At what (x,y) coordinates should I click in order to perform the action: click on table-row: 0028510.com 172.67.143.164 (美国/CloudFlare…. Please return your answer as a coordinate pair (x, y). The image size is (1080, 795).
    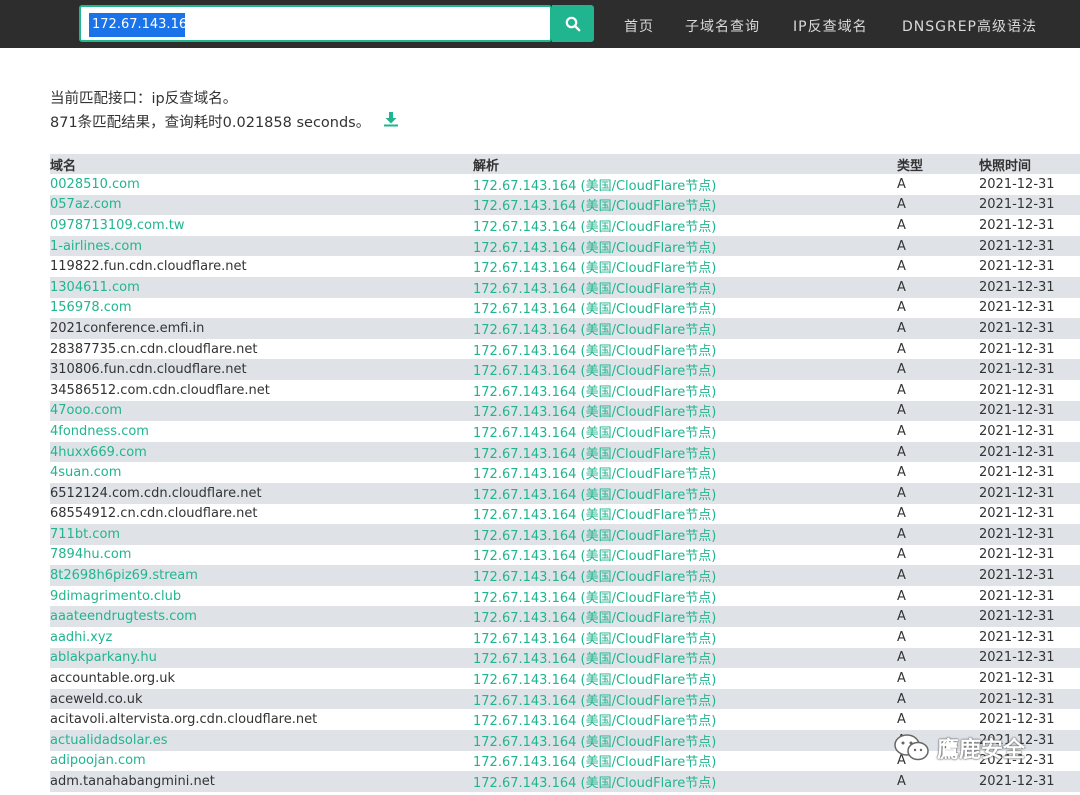
    Looking at the image, I should click on (565, 184).